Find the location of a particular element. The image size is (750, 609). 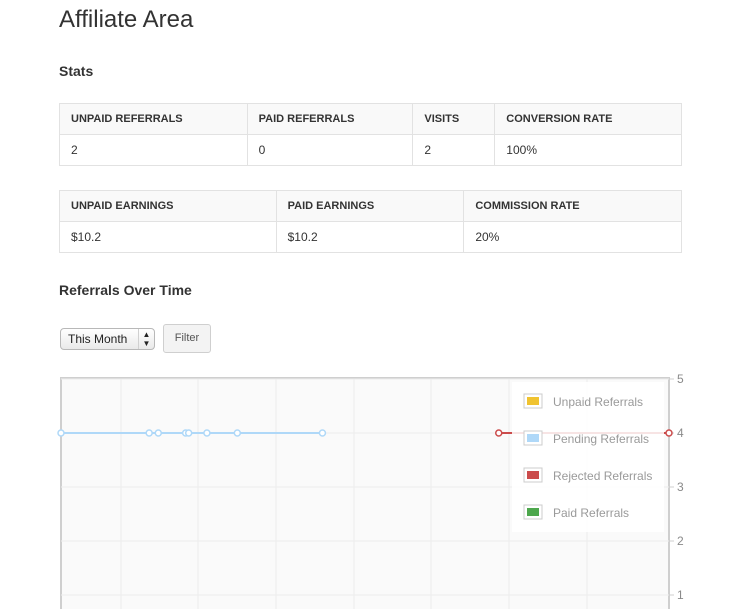

table-row: 2 0 2 100% is located at coordinates (370, 150).